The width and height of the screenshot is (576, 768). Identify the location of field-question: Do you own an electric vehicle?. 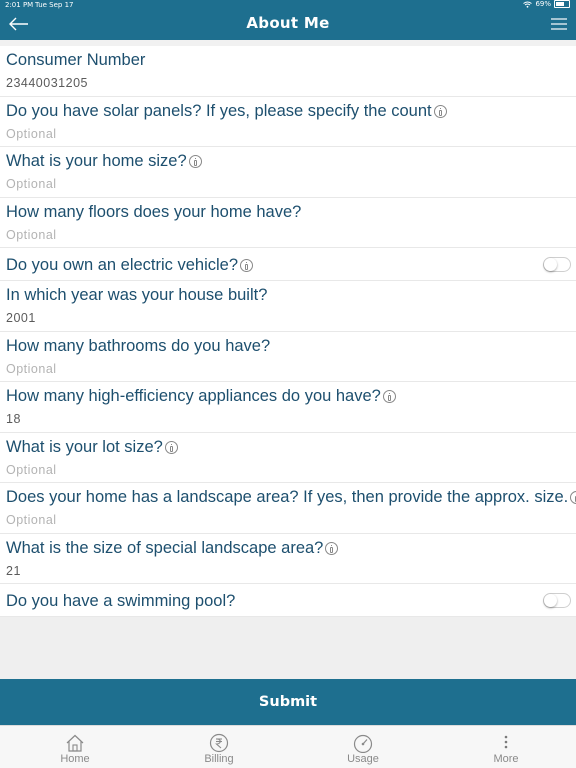
(130, 265).